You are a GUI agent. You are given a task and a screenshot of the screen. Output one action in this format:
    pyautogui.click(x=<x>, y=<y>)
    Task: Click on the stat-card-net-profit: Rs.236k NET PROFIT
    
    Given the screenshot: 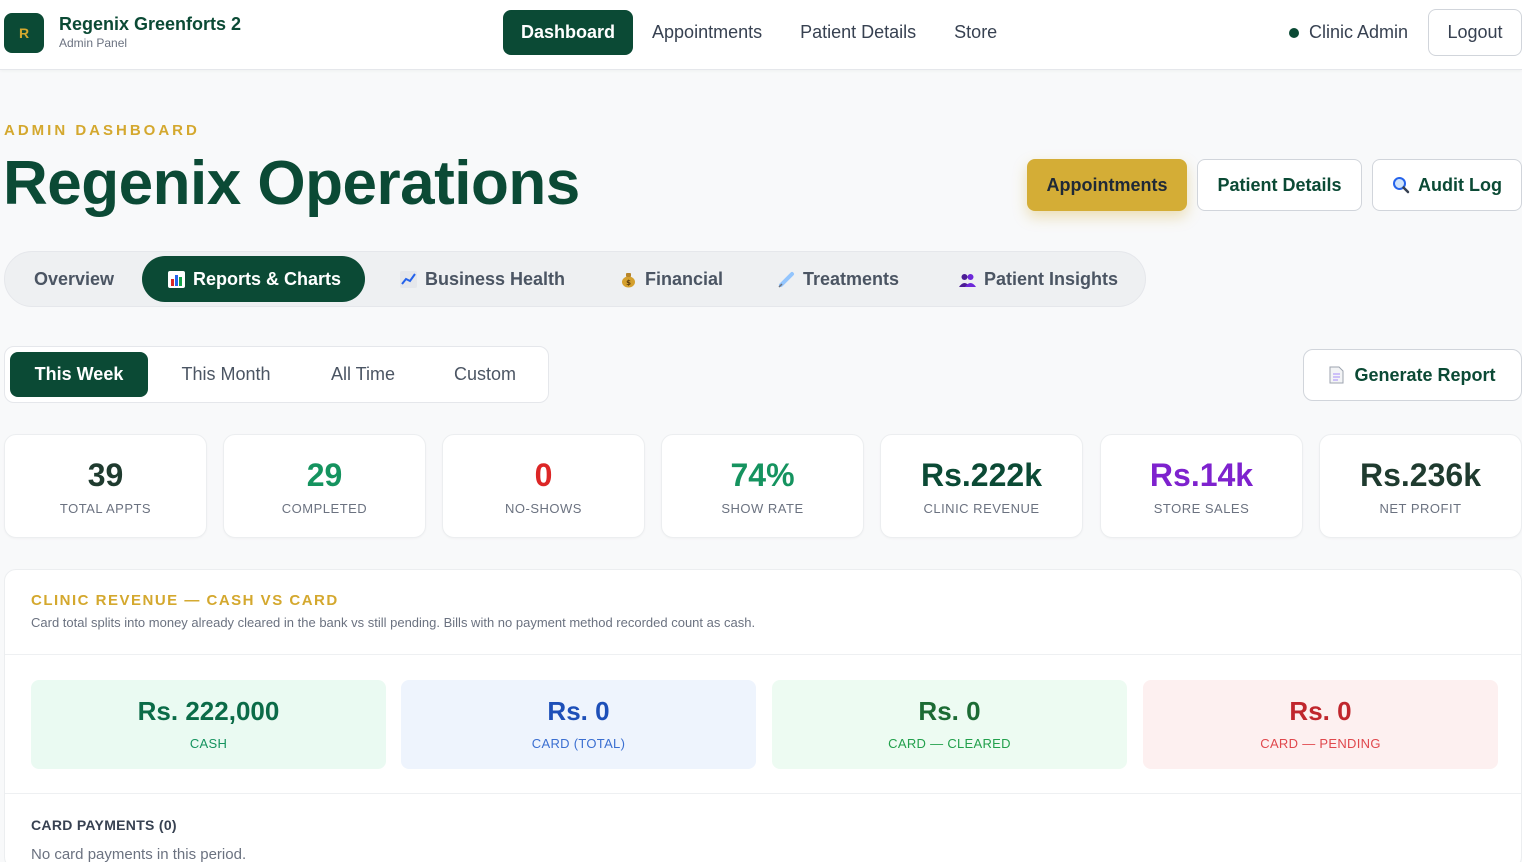 What is the action you would take?
    pyautogui.click(x=1420, y=486)
    